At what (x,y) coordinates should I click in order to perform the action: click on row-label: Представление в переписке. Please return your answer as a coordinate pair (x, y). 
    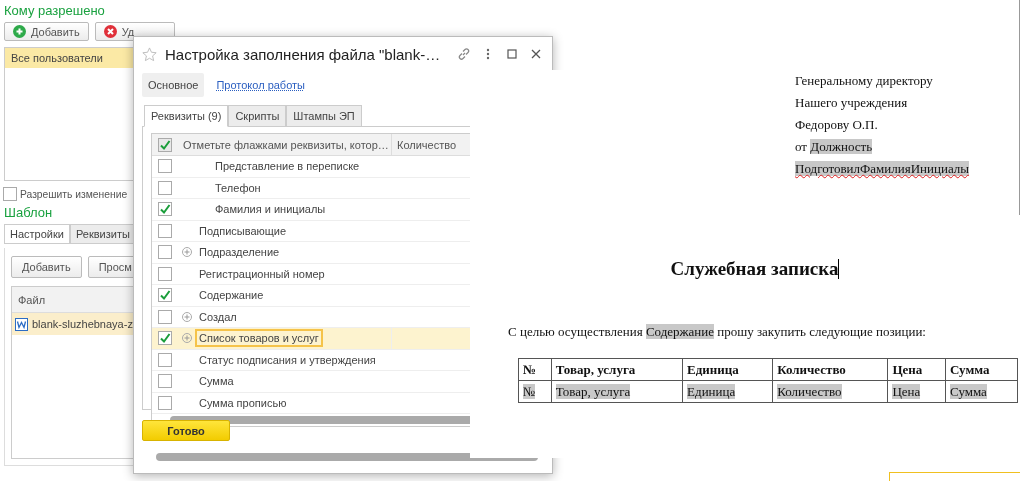
    Looking at the image, I should click on (287, 167).